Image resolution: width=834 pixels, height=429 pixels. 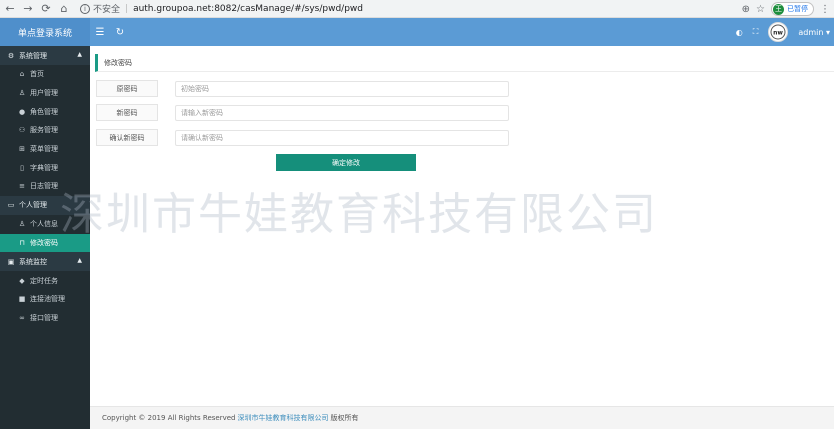 I want to click on confirm-password-row: 确认新密码, so click(x=306, y=137).